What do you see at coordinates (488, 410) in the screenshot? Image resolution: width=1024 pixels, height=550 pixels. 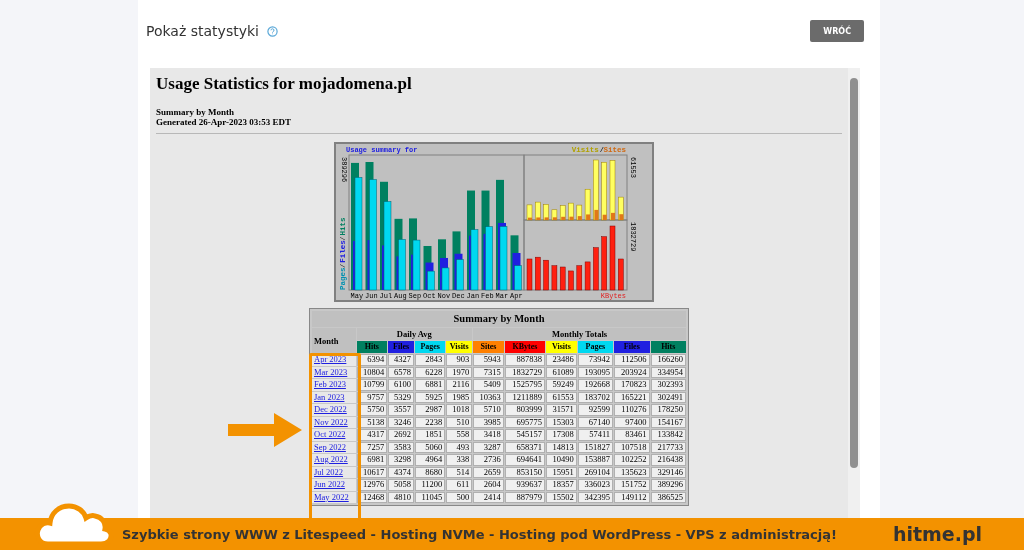 I see `table-cell: 5710` at bounding box center [488, 410].